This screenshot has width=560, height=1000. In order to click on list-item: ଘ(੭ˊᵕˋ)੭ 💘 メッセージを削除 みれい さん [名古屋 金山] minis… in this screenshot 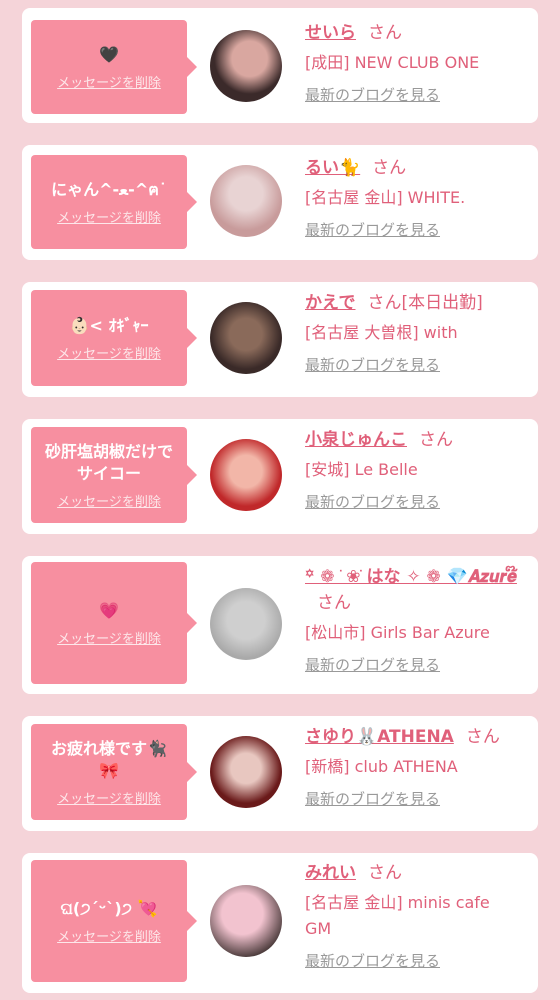, I will do `click(280, 923)`.